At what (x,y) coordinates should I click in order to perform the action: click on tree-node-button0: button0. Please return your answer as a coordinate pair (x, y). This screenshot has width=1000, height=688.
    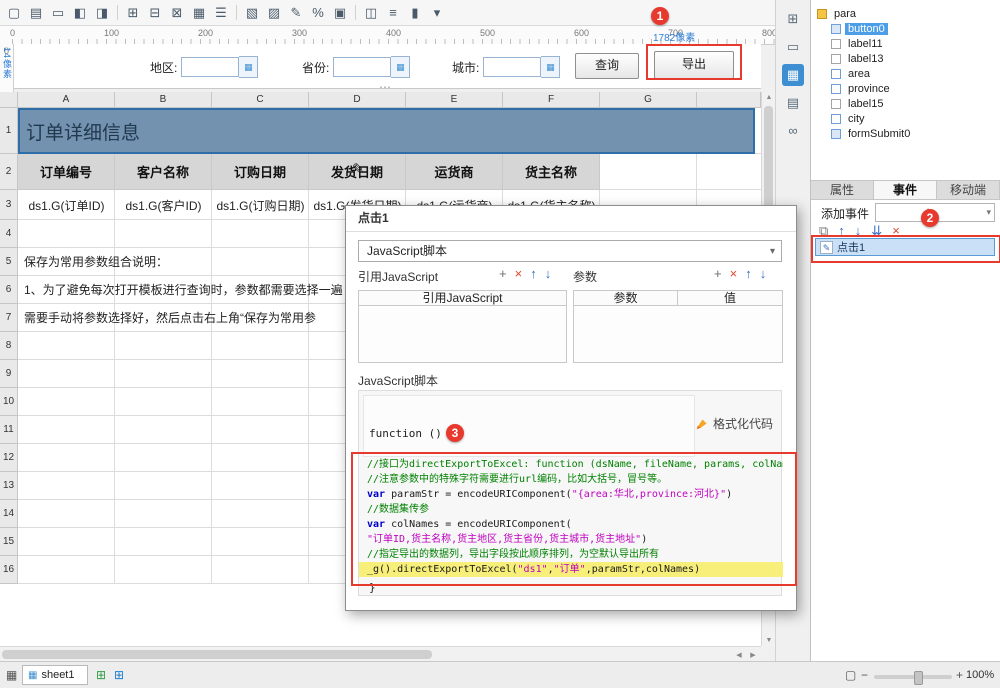
    Looking at the image, I should click on (905, 28).